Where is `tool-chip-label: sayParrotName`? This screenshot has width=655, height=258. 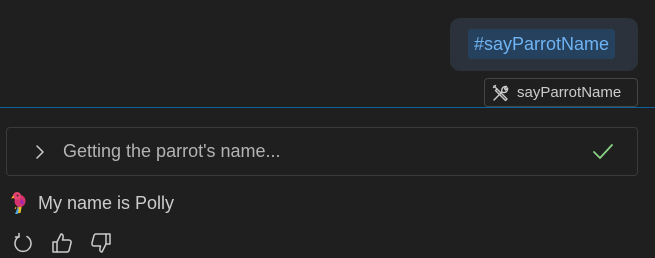 tool-chip-label: sayParrotName is located at coordinates (569, 92).